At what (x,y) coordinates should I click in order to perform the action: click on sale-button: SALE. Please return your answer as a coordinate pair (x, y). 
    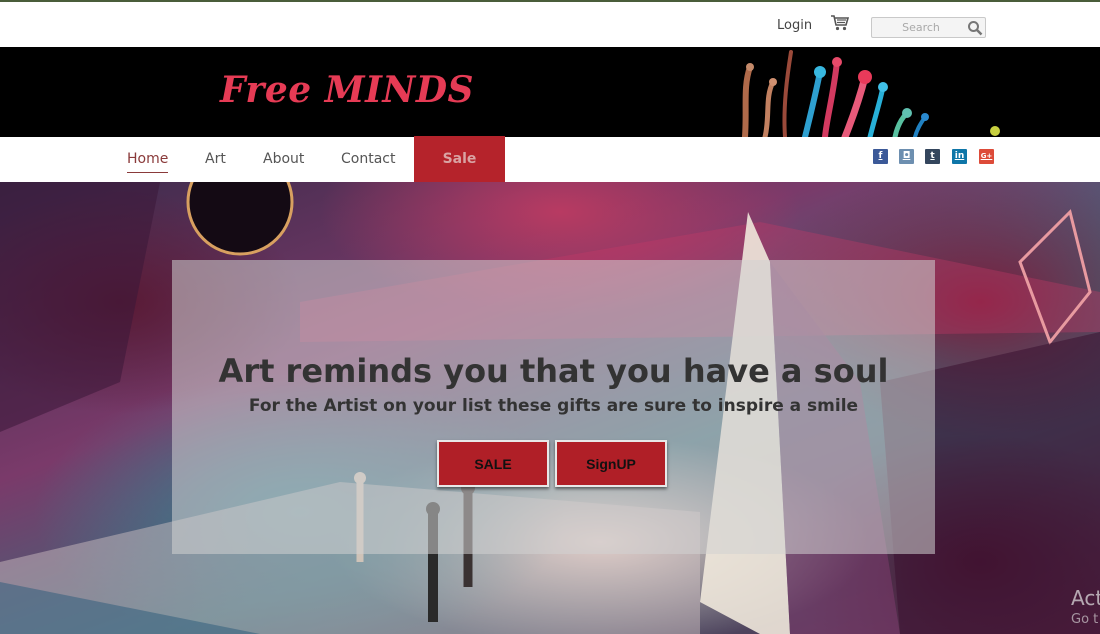
    Looking at the image, I should click on (493, 463).